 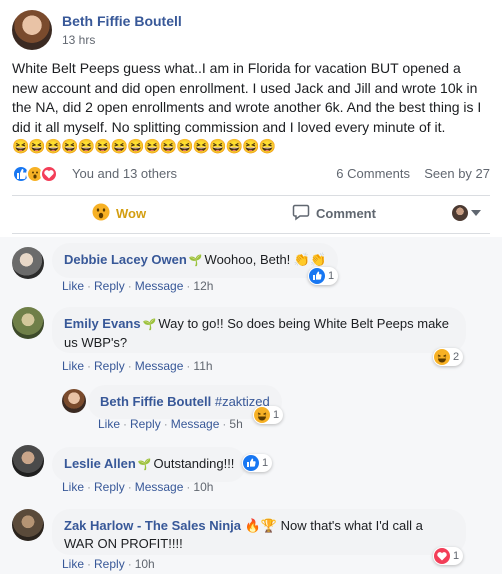 I want to click on reaction-count: 2, so click(x=456, y=357).